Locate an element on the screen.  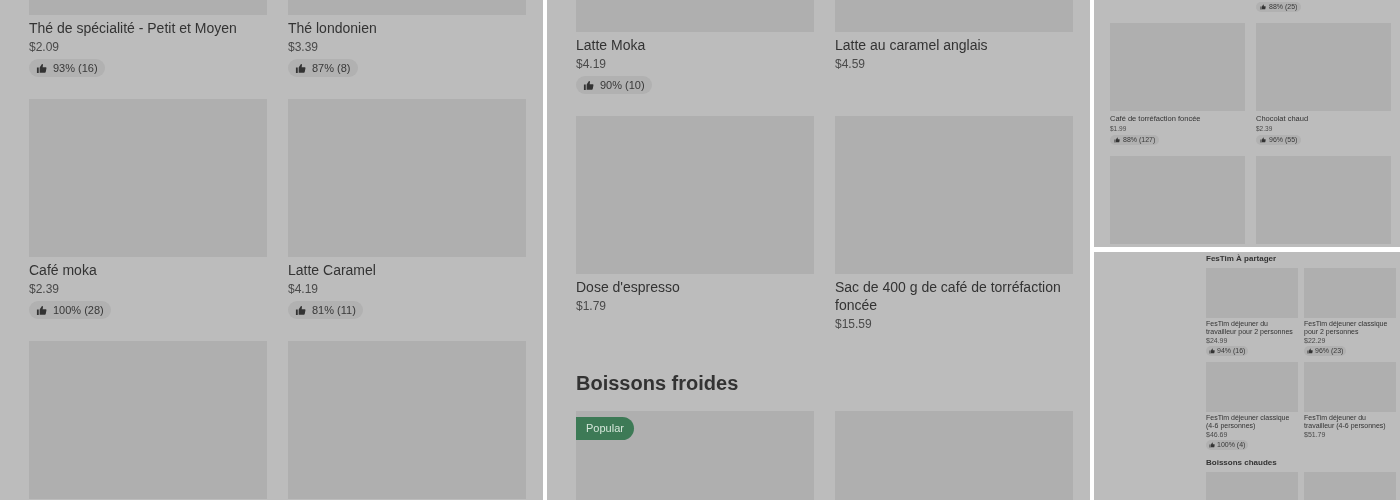
section-heading: Boissons chaudes is located at coordinates (1242, 463).